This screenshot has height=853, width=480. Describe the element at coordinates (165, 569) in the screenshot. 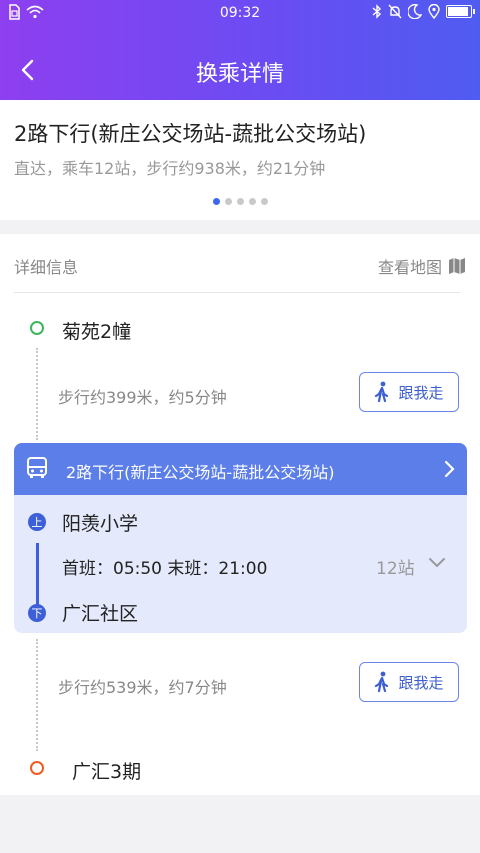

I see `bus-schedule: 首班：05:50 末班：21:00` at that location.